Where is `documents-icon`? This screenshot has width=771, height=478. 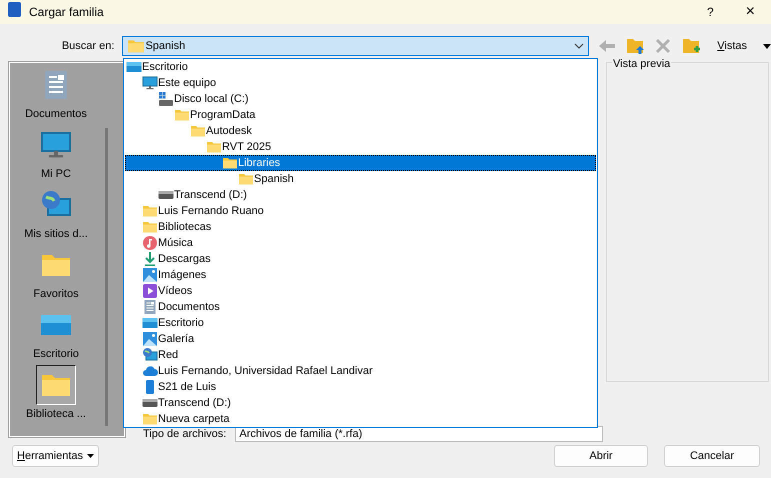 documents-icon is located at coordinates (150, 307).